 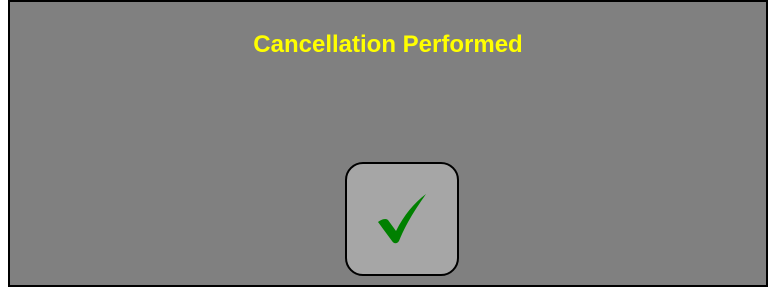 What do you see at coordinates (388, 44) in the screenshot?
I see `dialog-title: Cancellation Performed` at bounding box center [388, 44].